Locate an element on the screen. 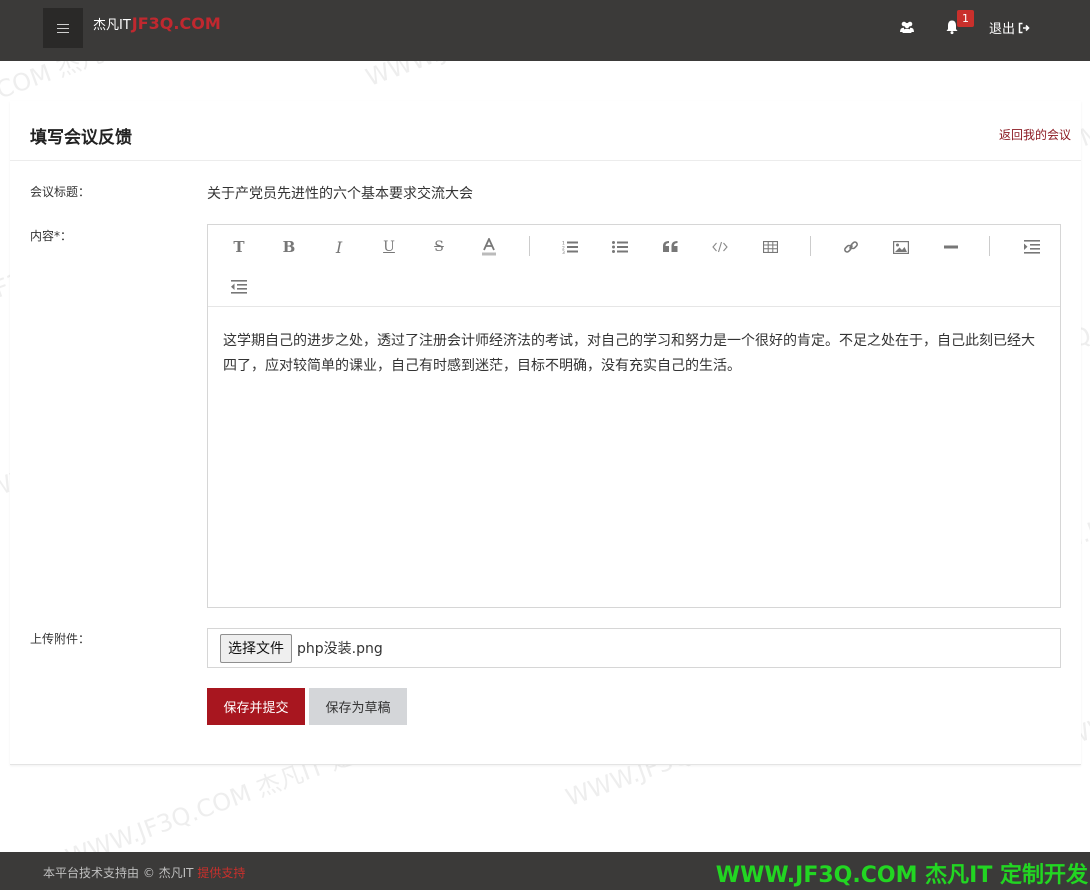 The height and width of the screenshot is (890, 1090). ordered-list-icon: 1 2 3 is located at coordinates (570, 247).